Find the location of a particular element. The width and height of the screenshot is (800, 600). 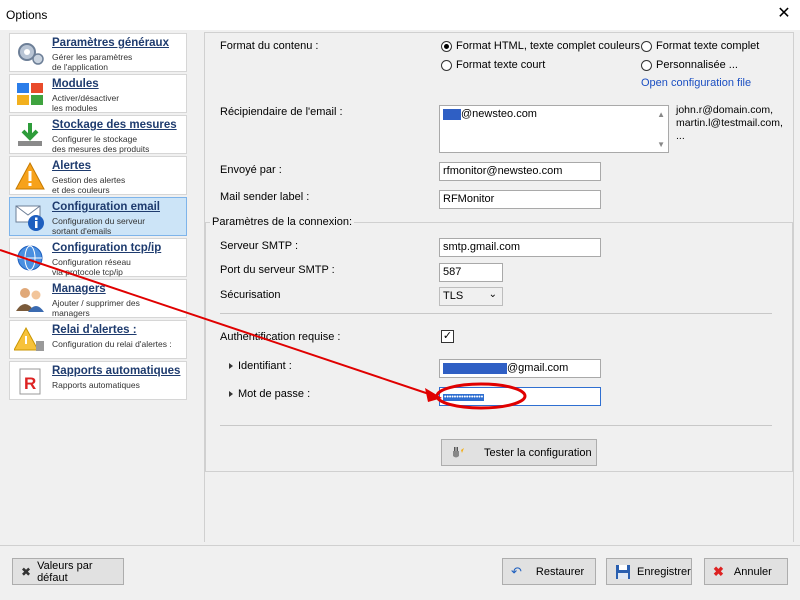

svg-text: R is located at coordinates (30, 383).